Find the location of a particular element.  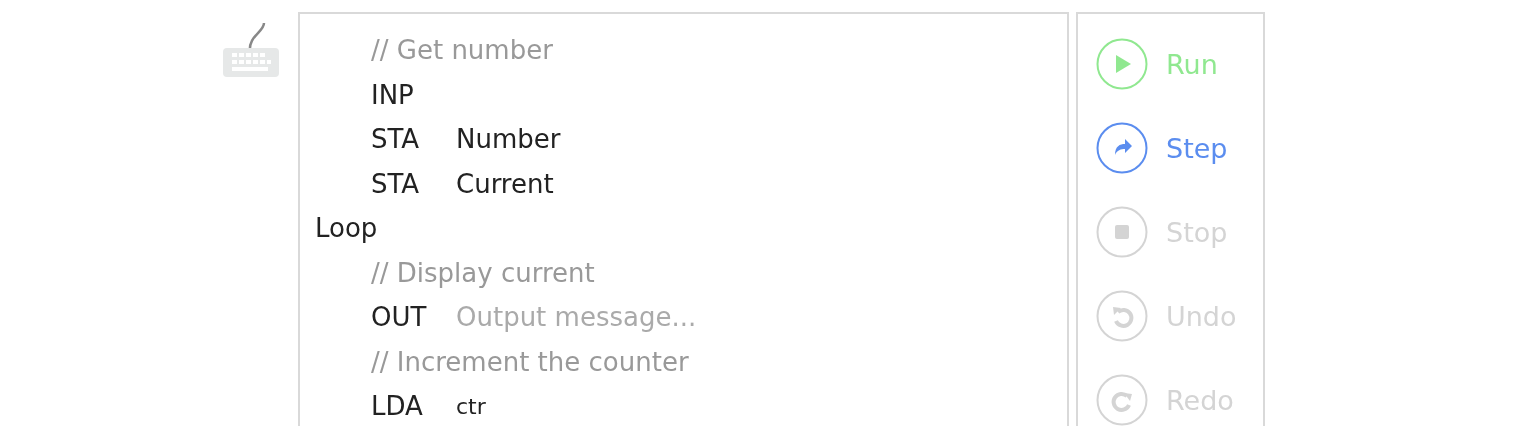

step-button: Step is located at coordinates (1179, 148).